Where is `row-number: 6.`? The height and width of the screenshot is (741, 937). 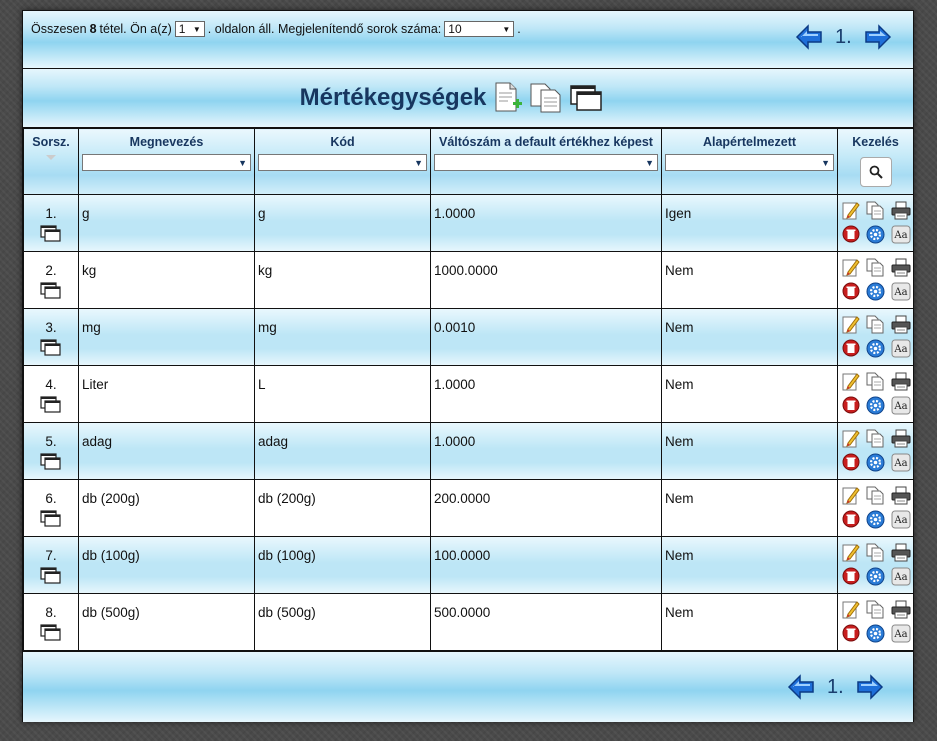
row-number: 6. is located at coordinates (51, 498).